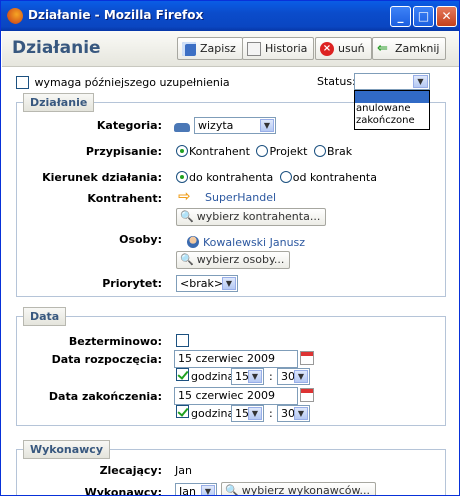 The image size is (460, 496). I want to click on status-select: ▼, so click(392, 81).